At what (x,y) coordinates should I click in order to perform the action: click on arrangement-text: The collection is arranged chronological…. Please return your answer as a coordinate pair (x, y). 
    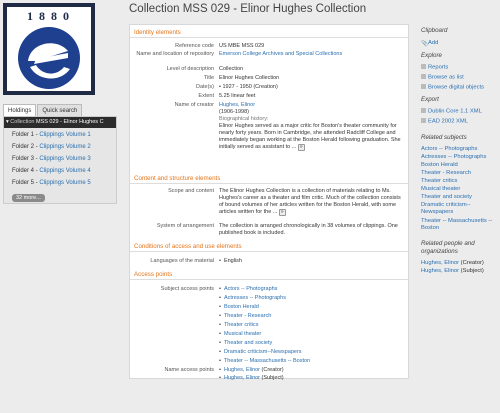
    Looking at the image, I should click on (308, 229).